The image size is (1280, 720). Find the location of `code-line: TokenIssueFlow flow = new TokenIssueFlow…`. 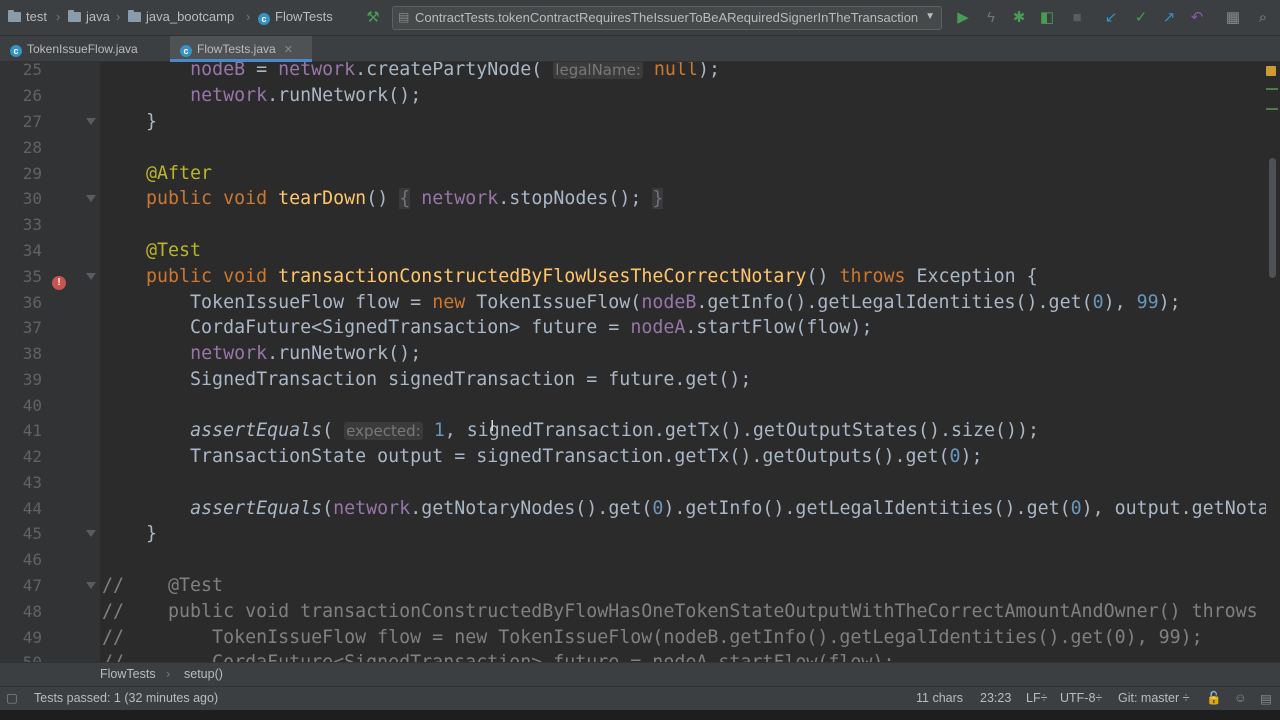

code-line: TokenIssueFlow flow = new TokenIssueFlow… is located at coordinates (641, 302).